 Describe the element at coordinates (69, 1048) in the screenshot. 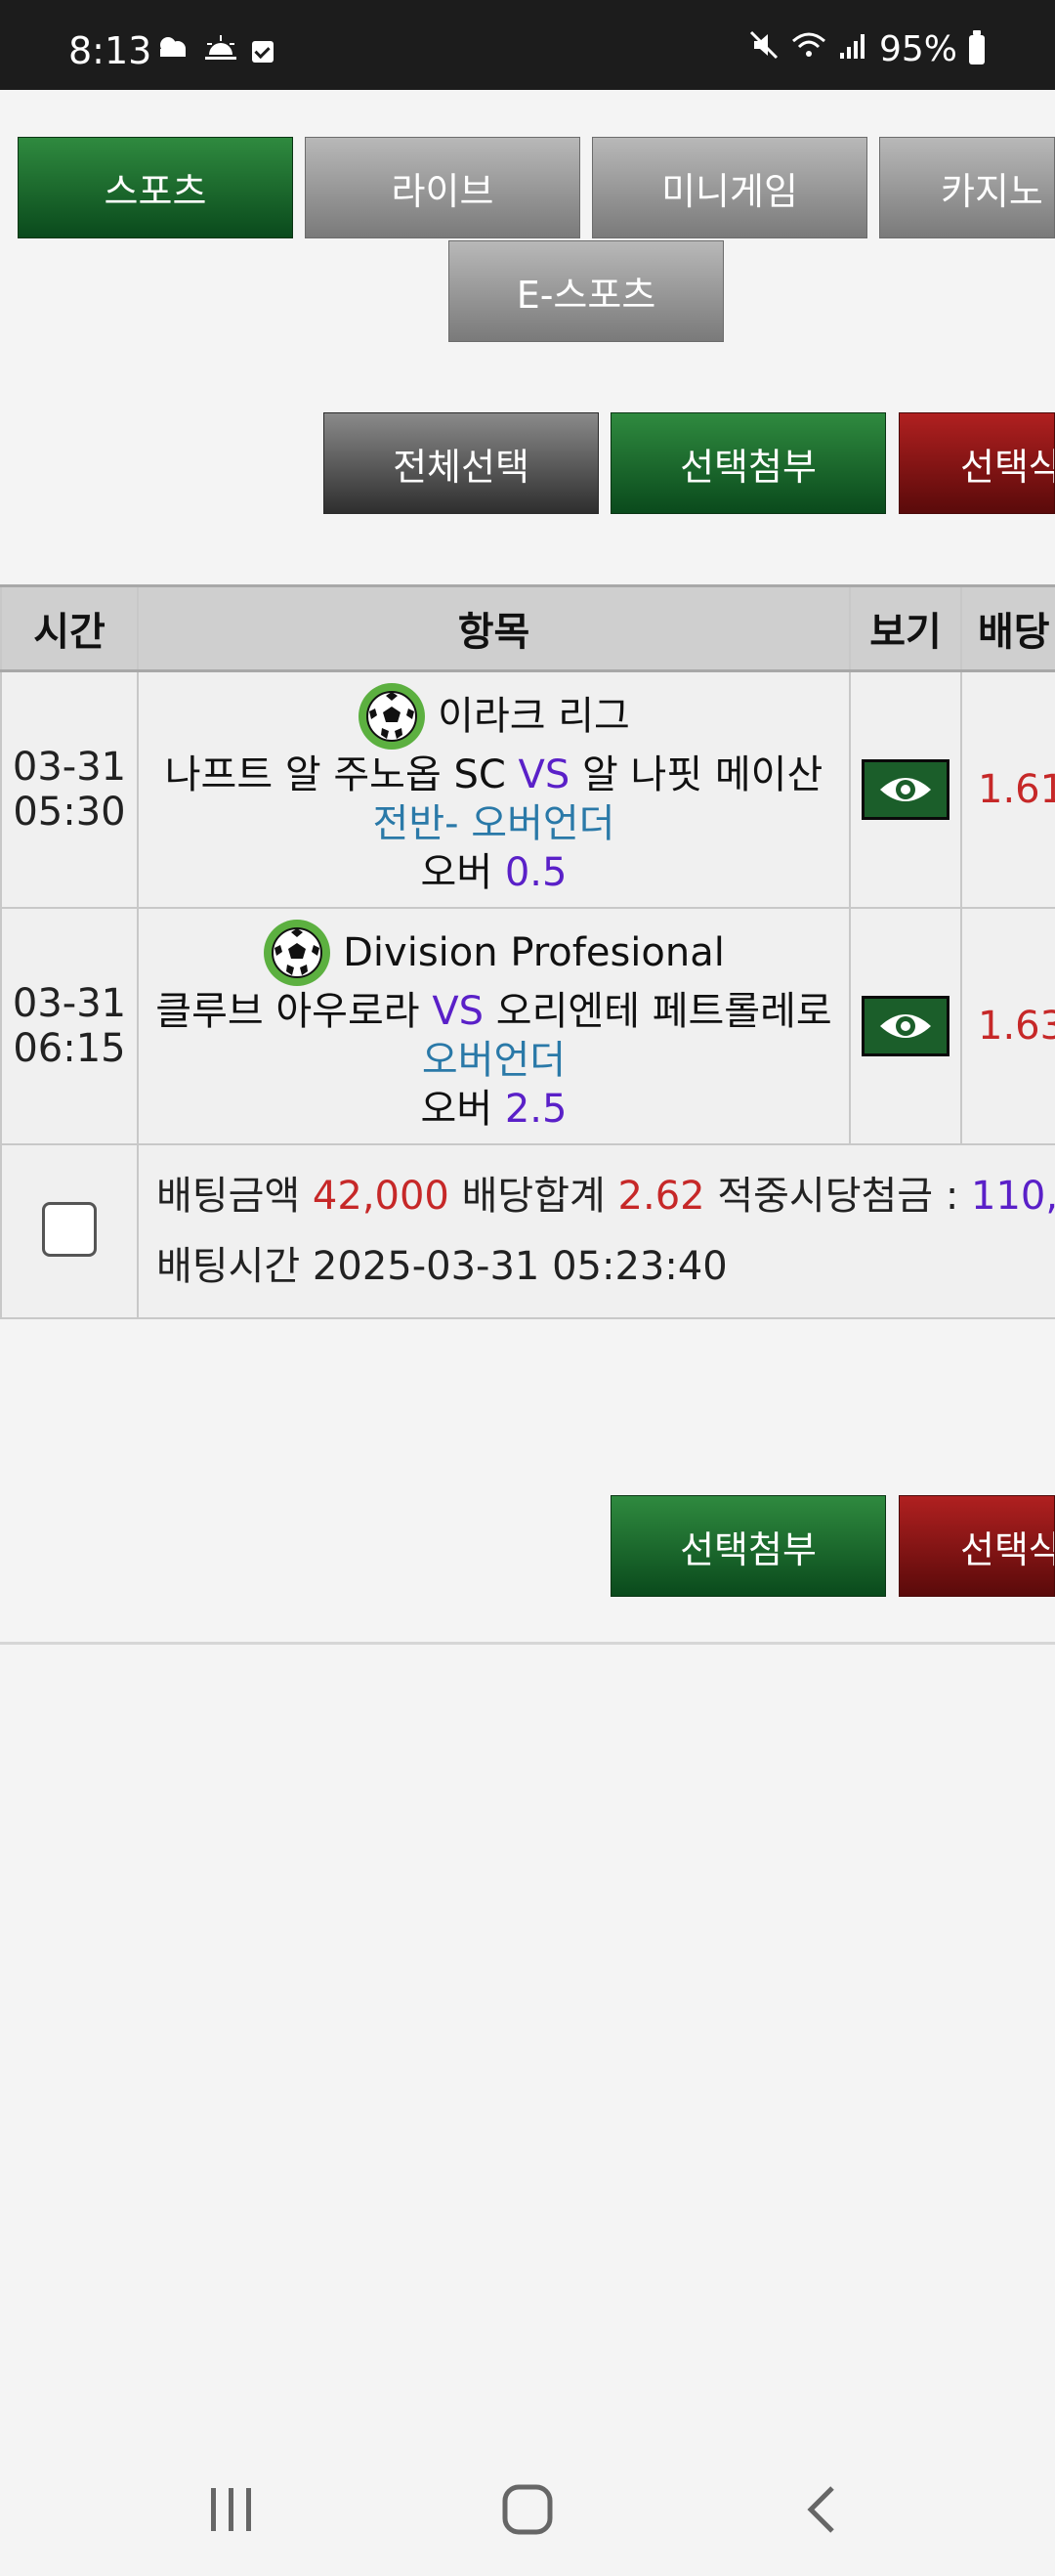

I see `match-time: 06:15` at that location.